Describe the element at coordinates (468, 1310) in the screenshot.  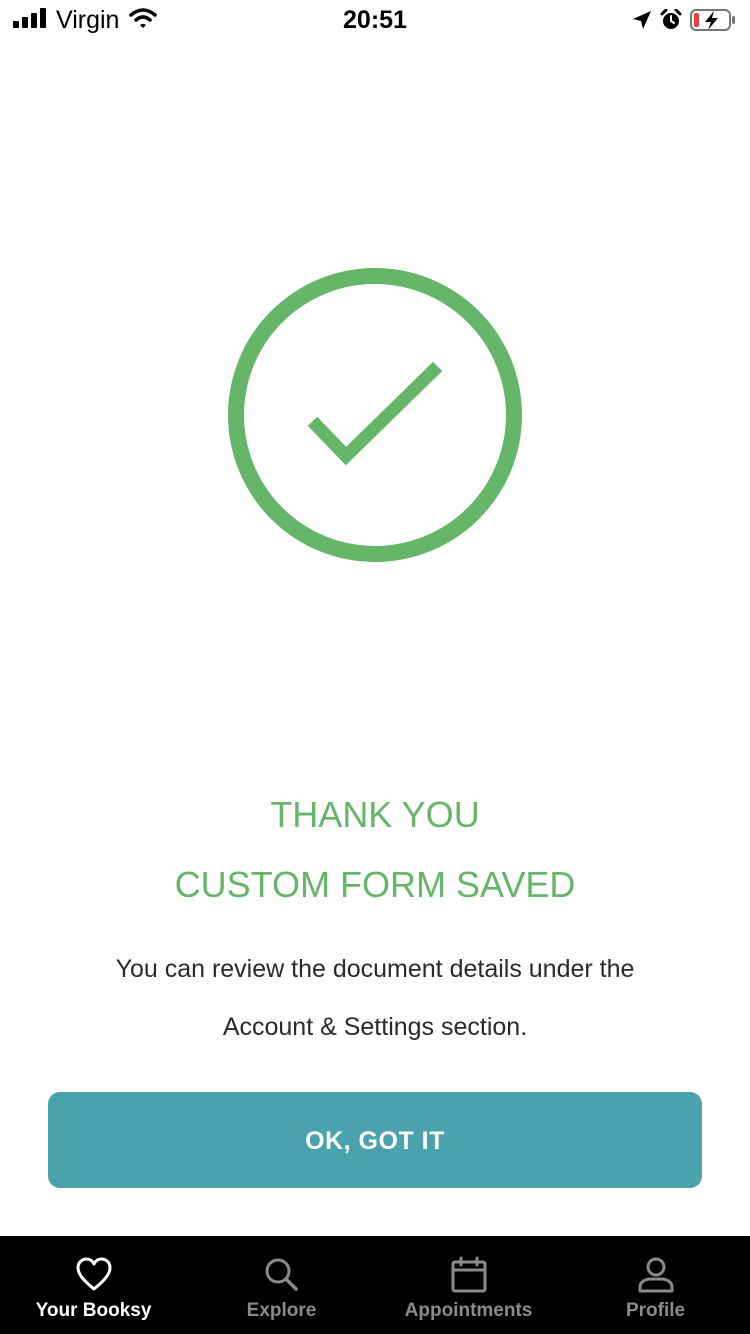
I see `tab-label: Appointments` at that location.